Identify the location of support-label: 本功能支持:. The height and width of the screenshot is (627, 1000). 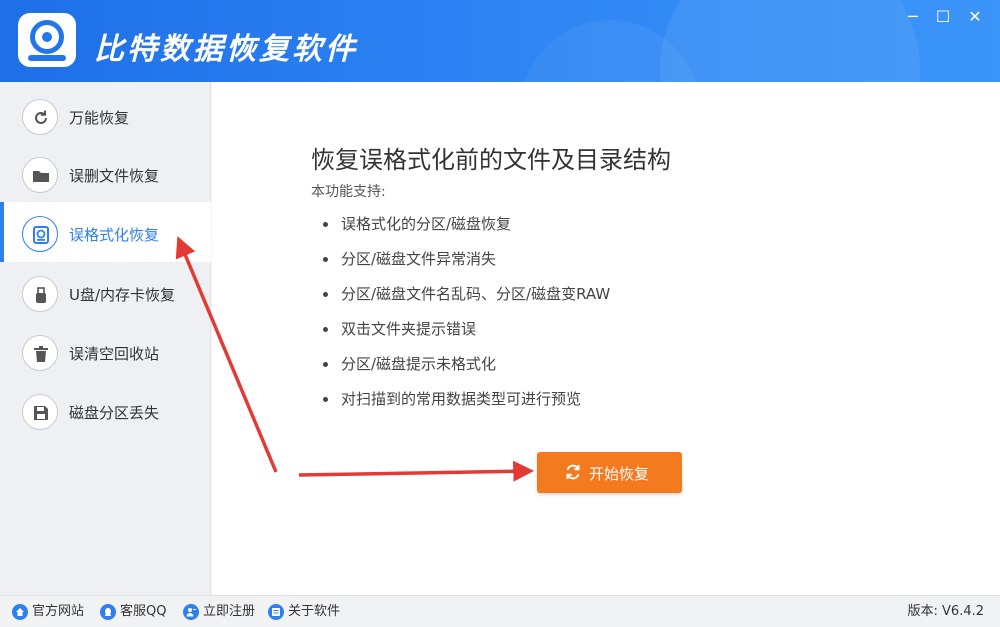
(348, 192).